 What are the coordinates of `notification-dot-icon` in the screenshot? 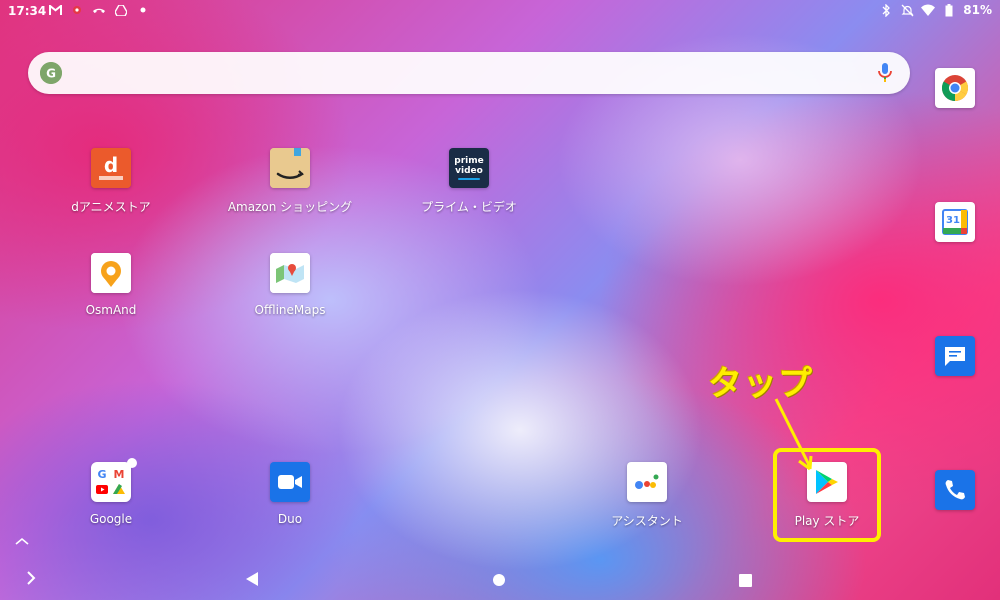 It's located at (77, 10).